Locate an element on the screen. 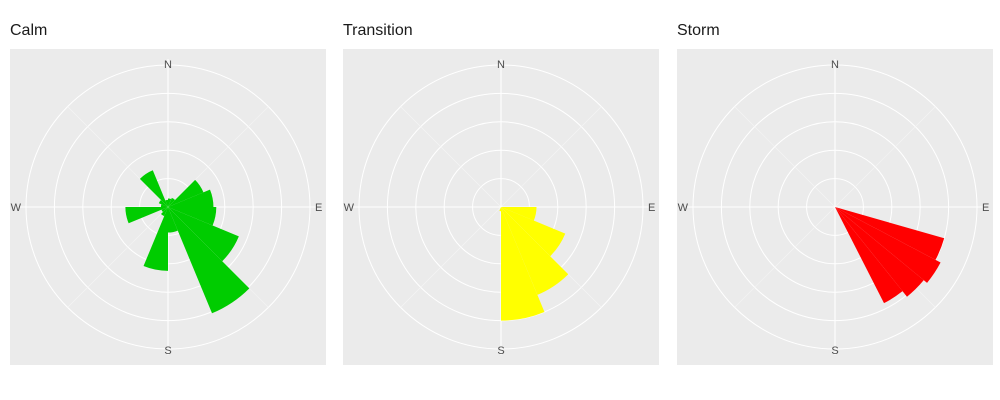 This screenshot has width=1000, height=400. panel-title: Storm is located at coordinates (698, 30).